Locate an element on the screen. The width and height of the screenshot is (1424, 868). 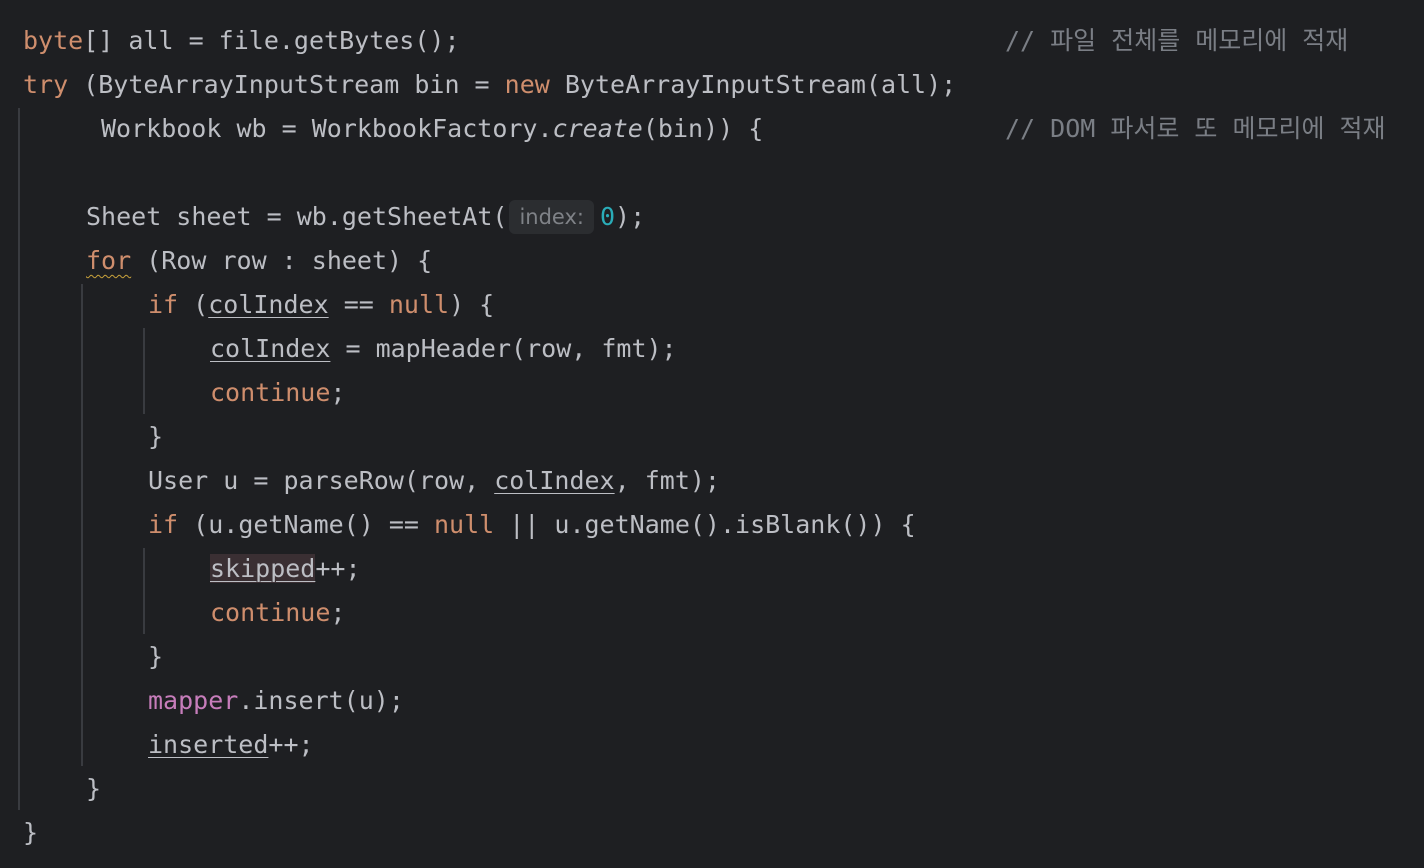
code-line-19: } is located at coordinates (30, 833).